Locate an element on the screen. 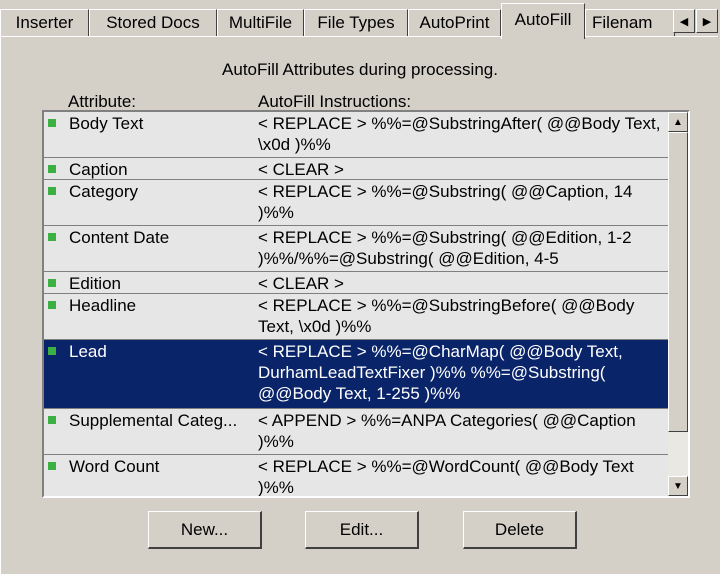  row-attribute: Body Text is located at coordinates (106, 123).